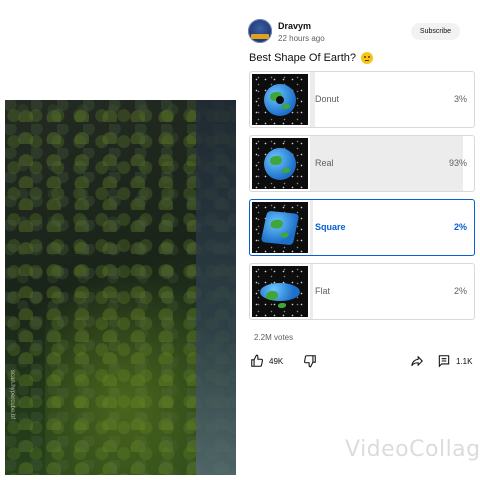 Image resolution: width=480 pixels, height=480 pixels. Describe the element at coordinates (280, 227) in the screenshot. I see `cube-earth-image` at that location.